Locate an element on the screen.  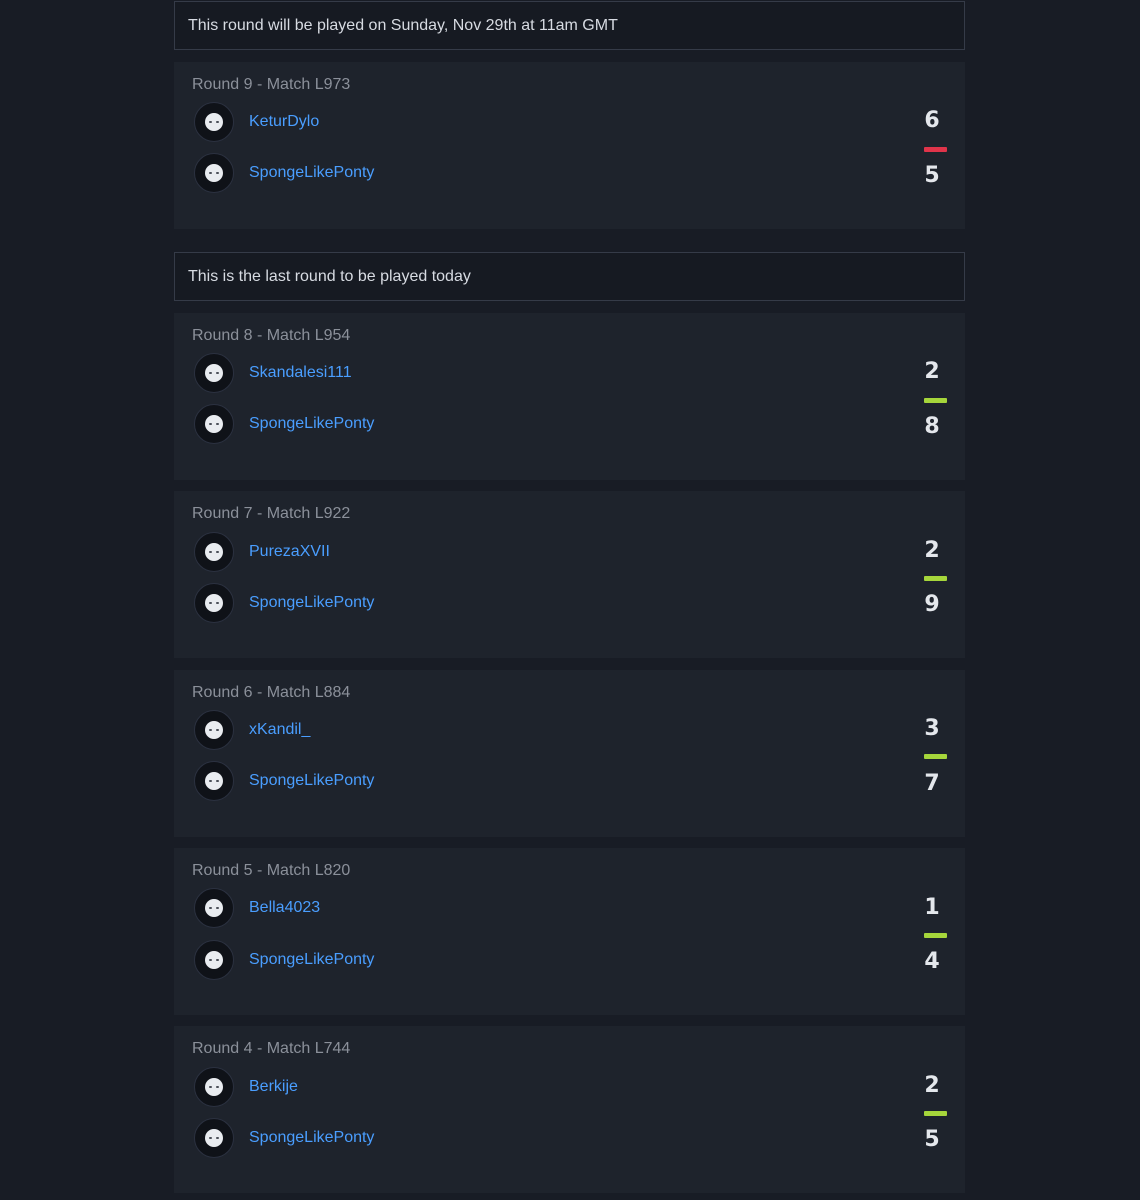
match-title: Round 9 - Match L973 is located at coordinates (271, 84).